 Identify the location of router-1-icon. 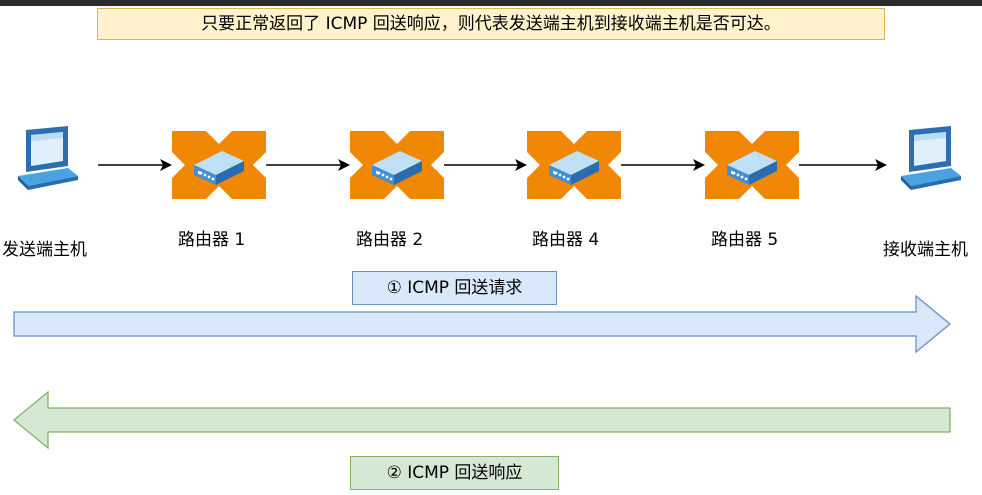
(219, 165).